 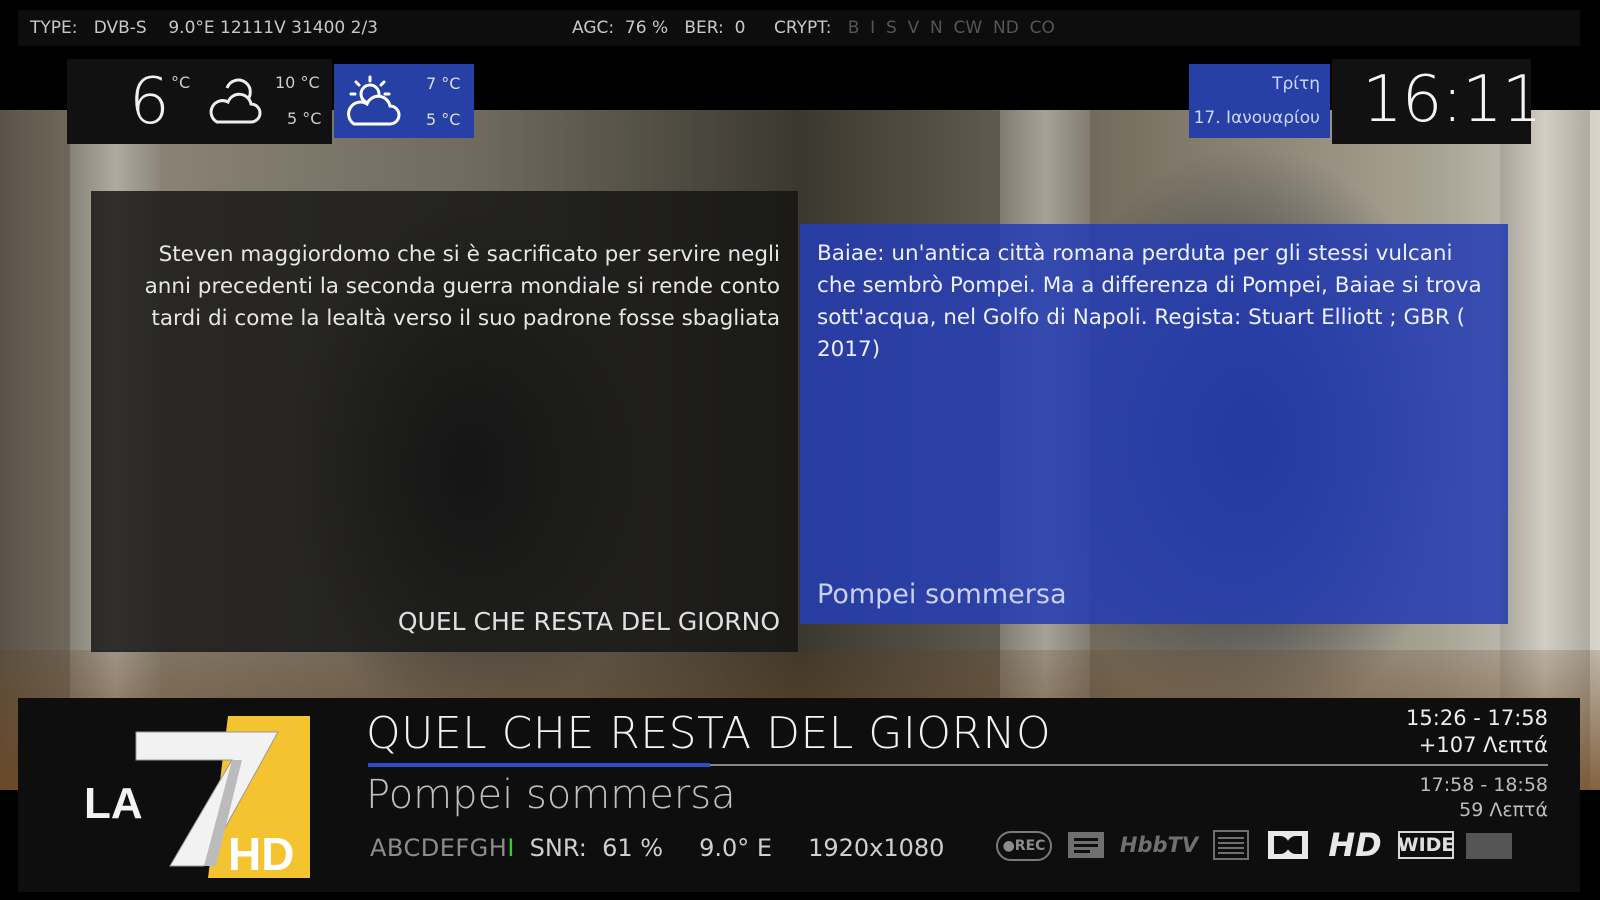 What do you see at coordinates (235, 101) in the screenshot?
I see `partly-cloudy-icon` at bounding box center [235, 101].